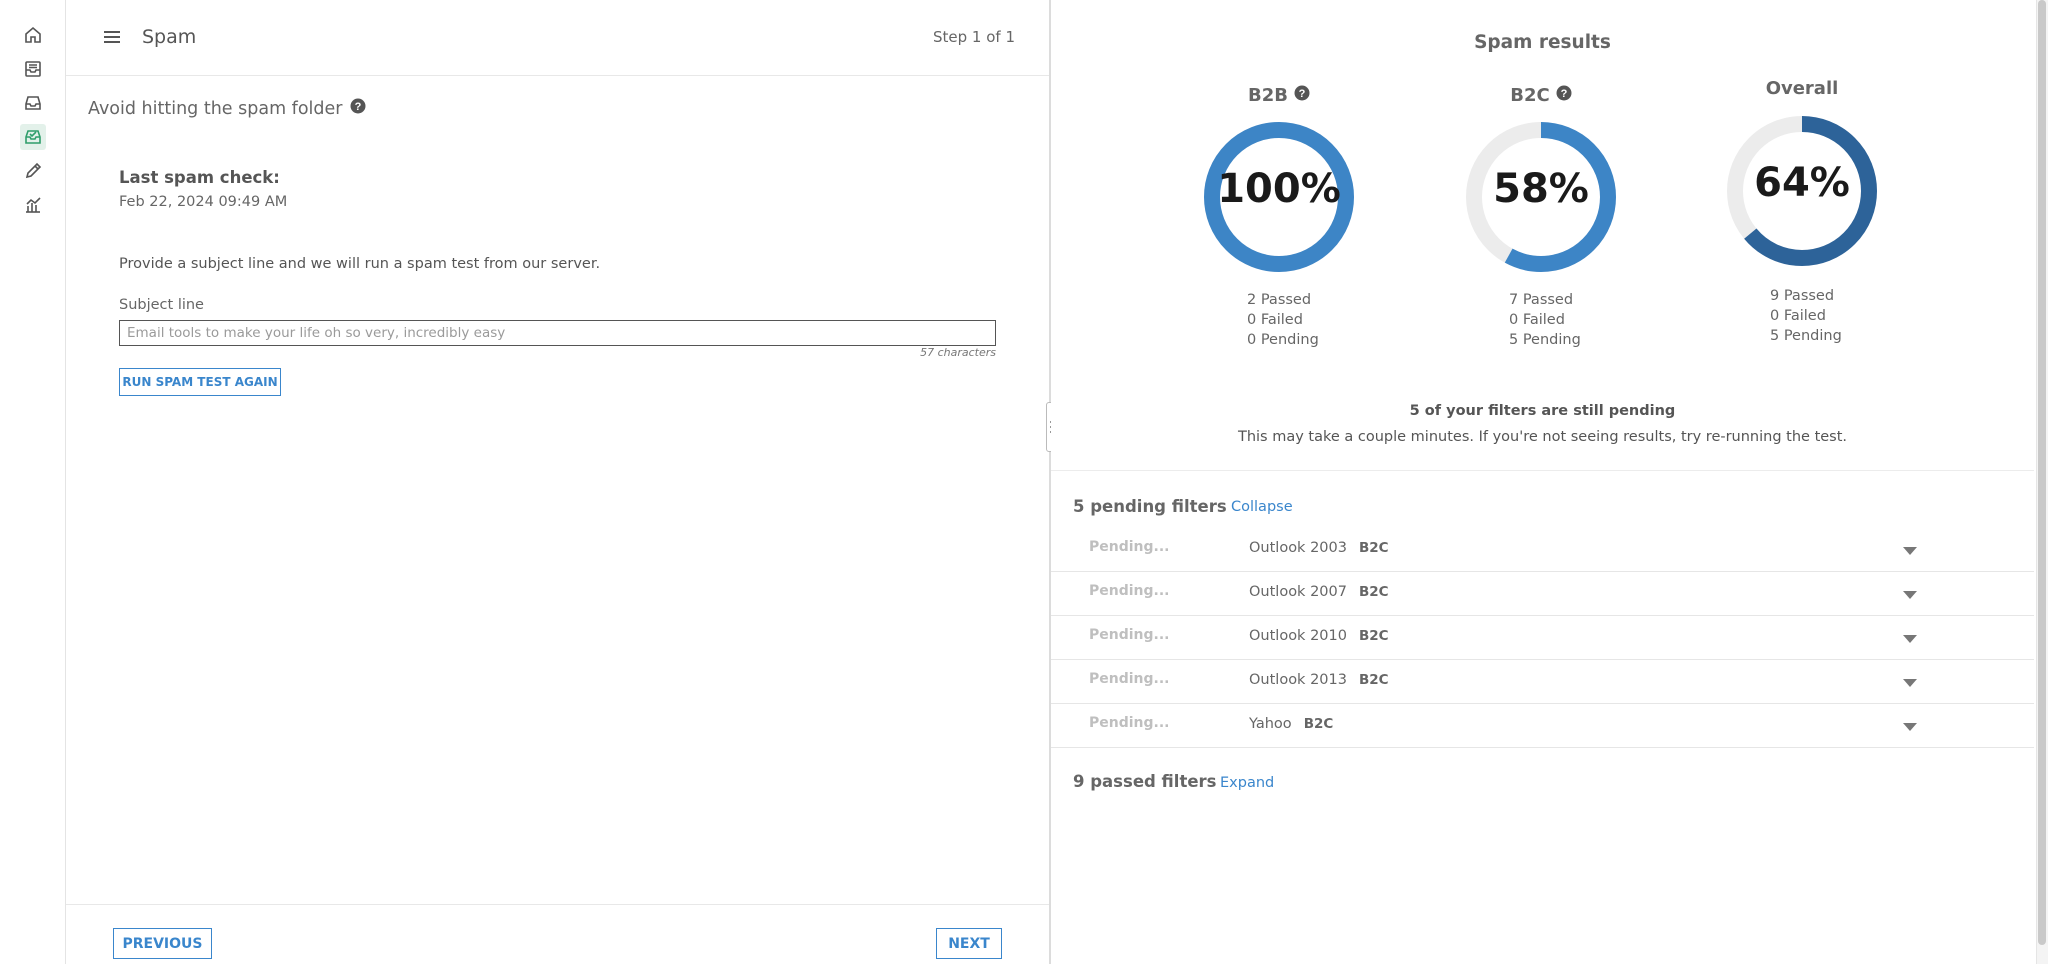  What do you see at coordinates (1542, 549) in the screenshot?
I see `filter-row: Pending... Outlook 2003 B2C` at bounding box center [1542, 549].